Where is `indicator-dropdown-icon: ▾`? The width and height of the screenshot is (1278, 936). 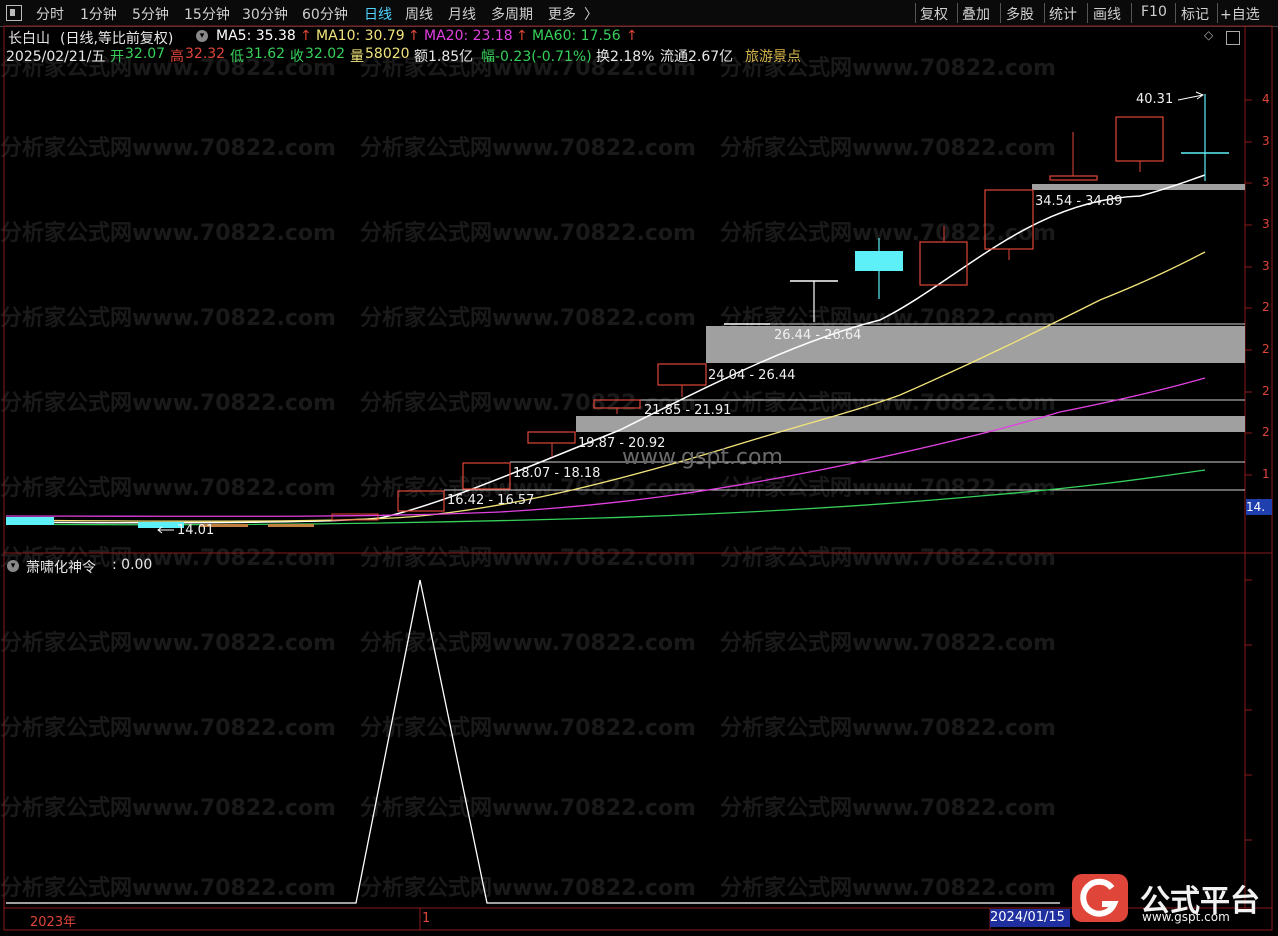
indicator-dropdown-icon: ▾ is located at coordinates (13, 566).